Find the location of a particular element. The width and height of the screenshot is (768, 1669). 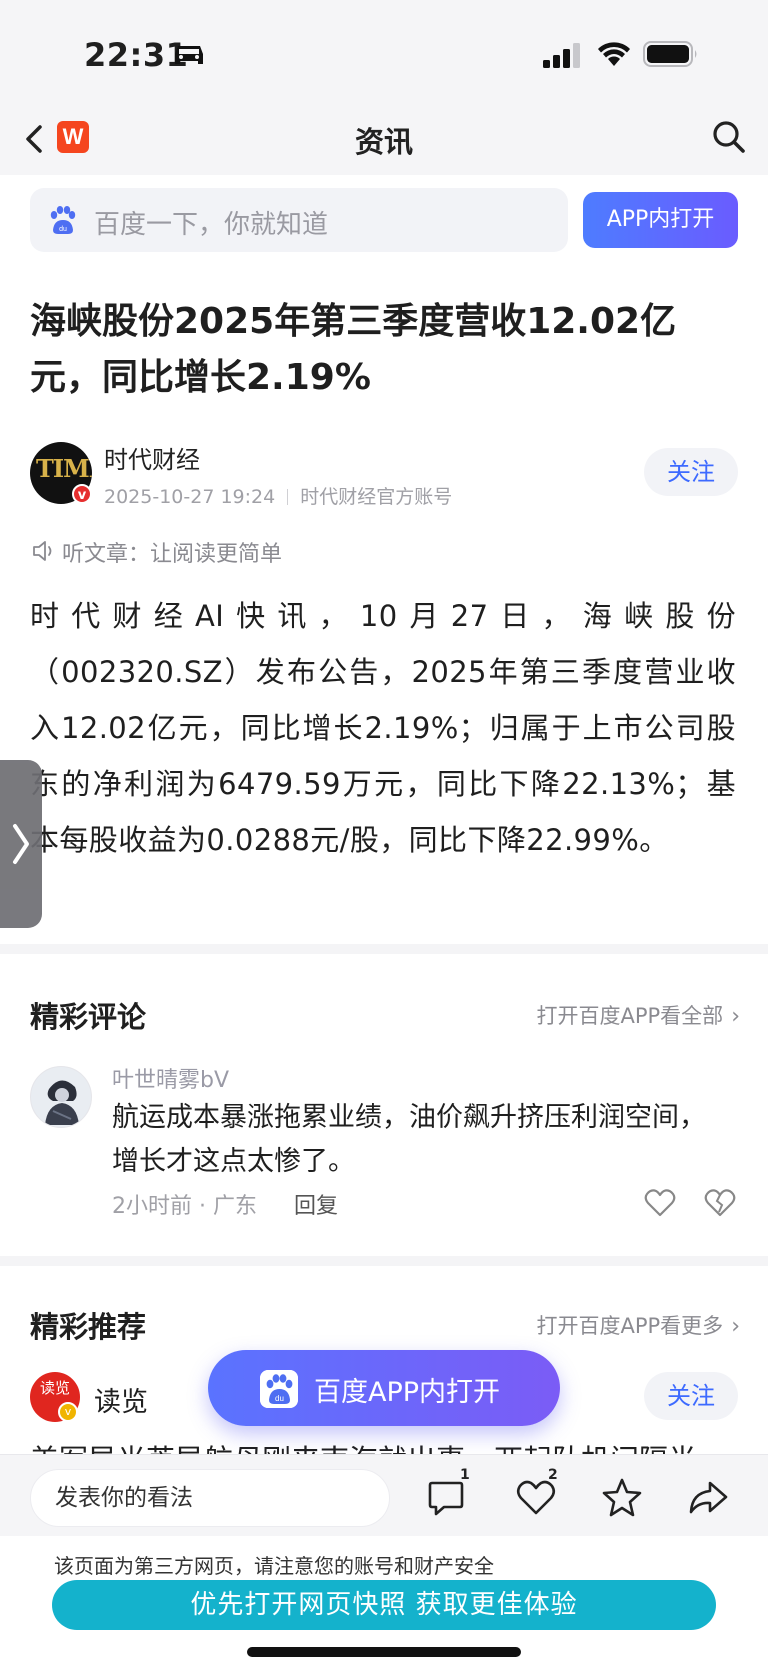

nav-bar: W 资讯 is located at coordinates (384, 140).